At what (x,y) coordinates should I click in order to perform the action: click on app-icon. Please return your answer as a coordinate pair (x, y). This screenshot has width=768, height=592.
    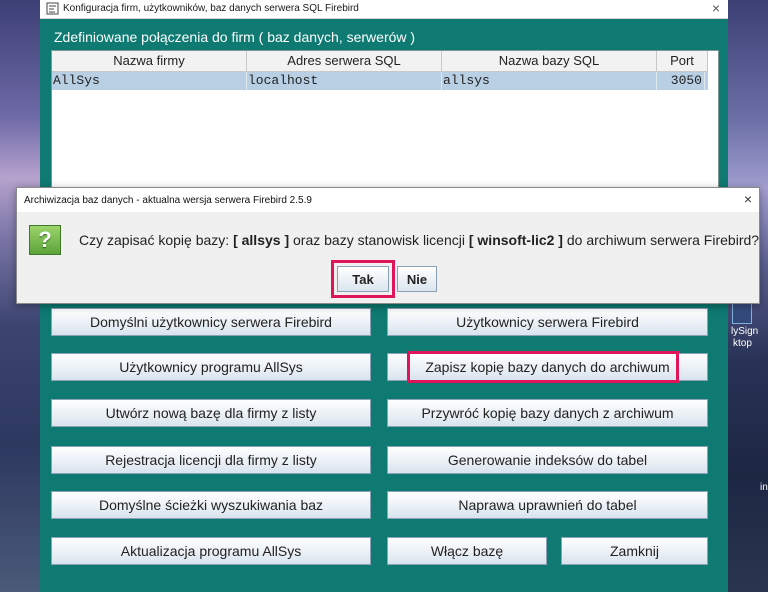
    Looking at the image, I should click on (52, 8).